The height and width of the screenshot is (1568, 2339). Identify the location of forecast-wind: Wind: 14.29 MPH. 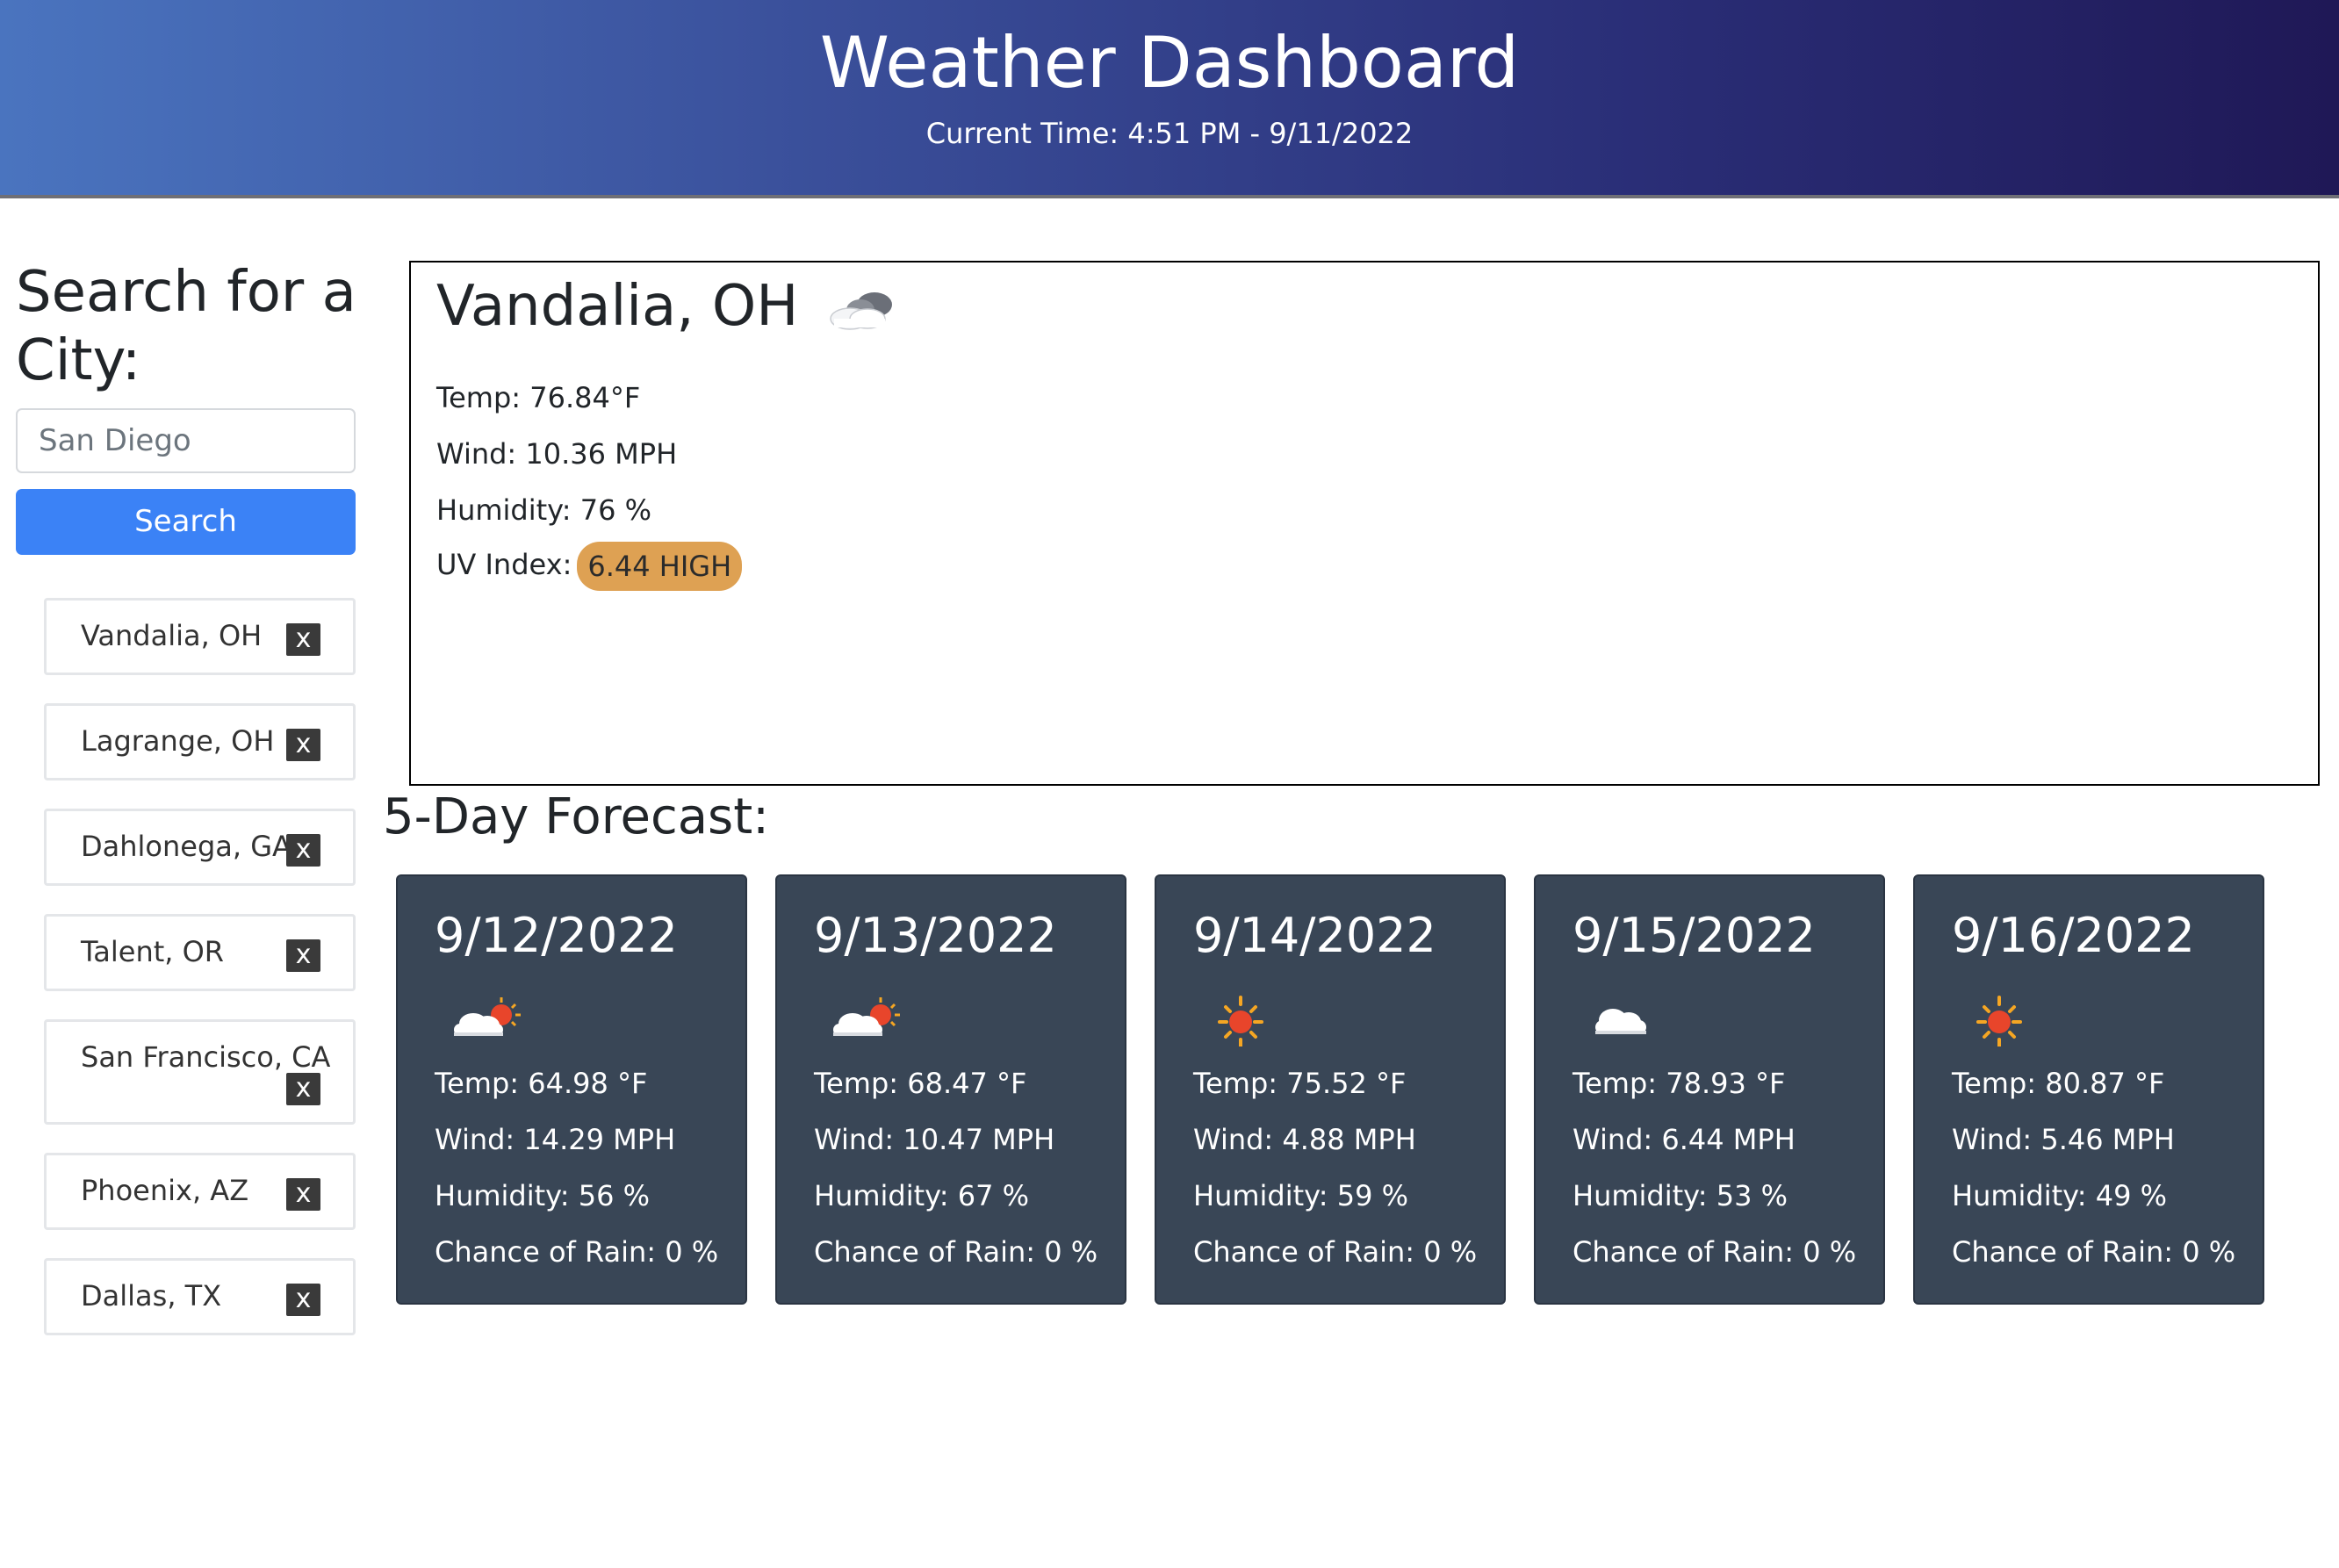
(556, 1139).